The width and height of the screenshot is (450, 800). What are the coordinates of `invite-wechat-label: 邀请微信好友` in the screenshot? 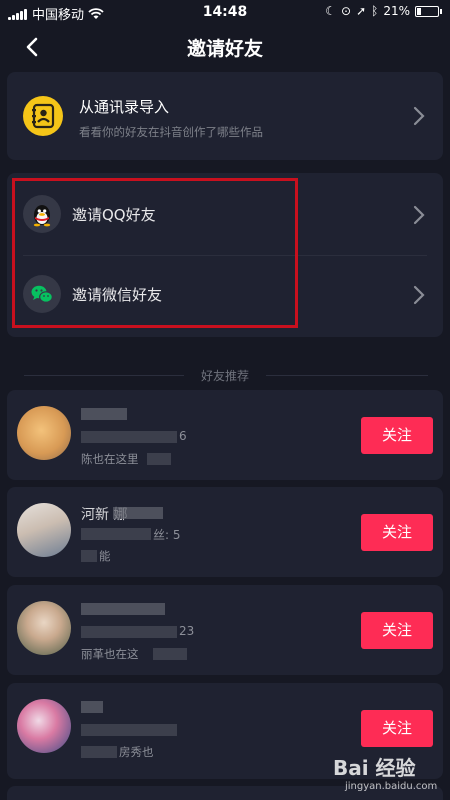 It's located at (117, 295).